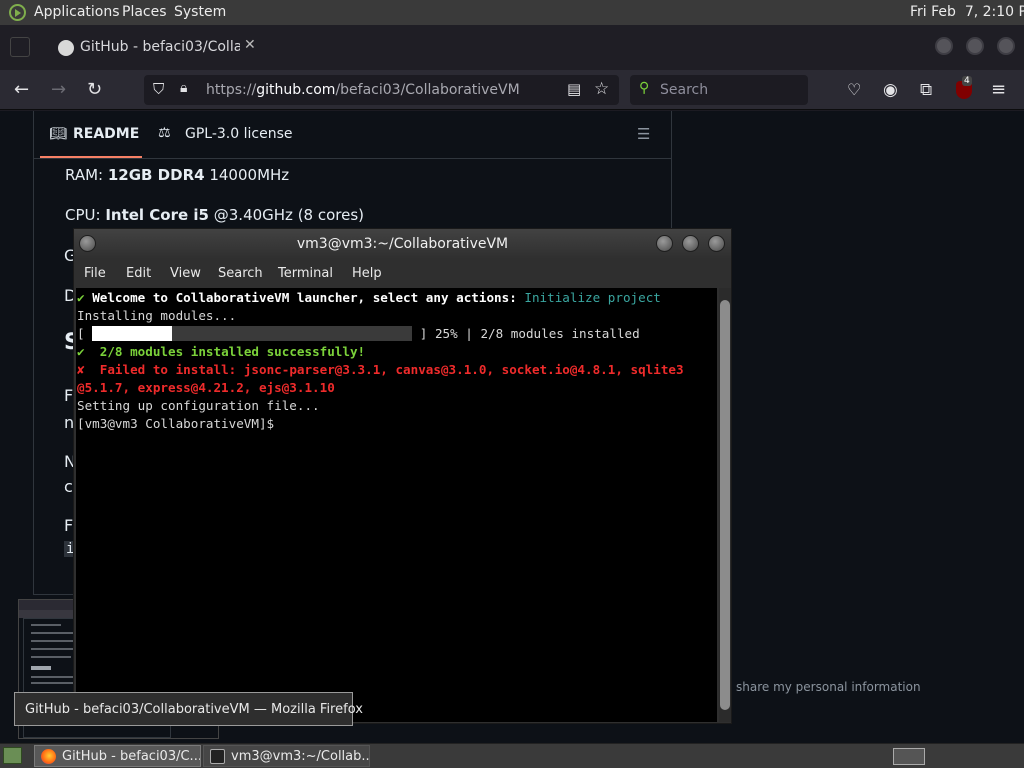 Image resolution: width=1024 pixels, height=768 pixels. I want to click on terminal-progress-bar, so click(252, 333).